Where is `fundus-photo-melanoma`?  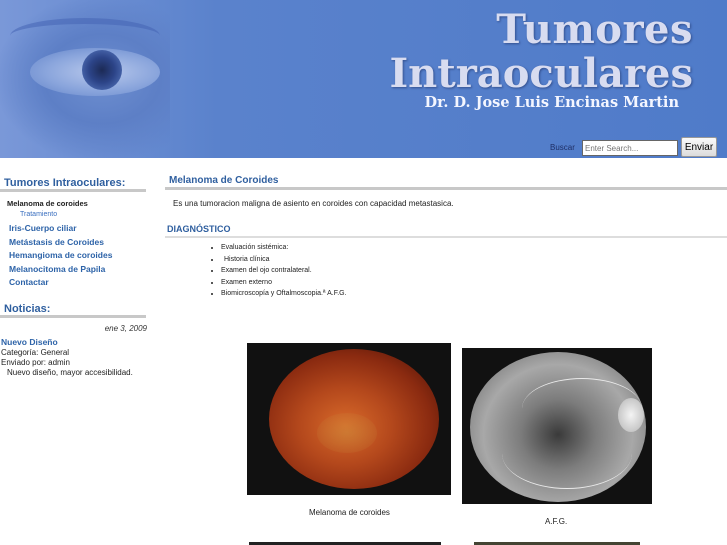
fundus-photo-melanoma is located at coordinates (349, 419).